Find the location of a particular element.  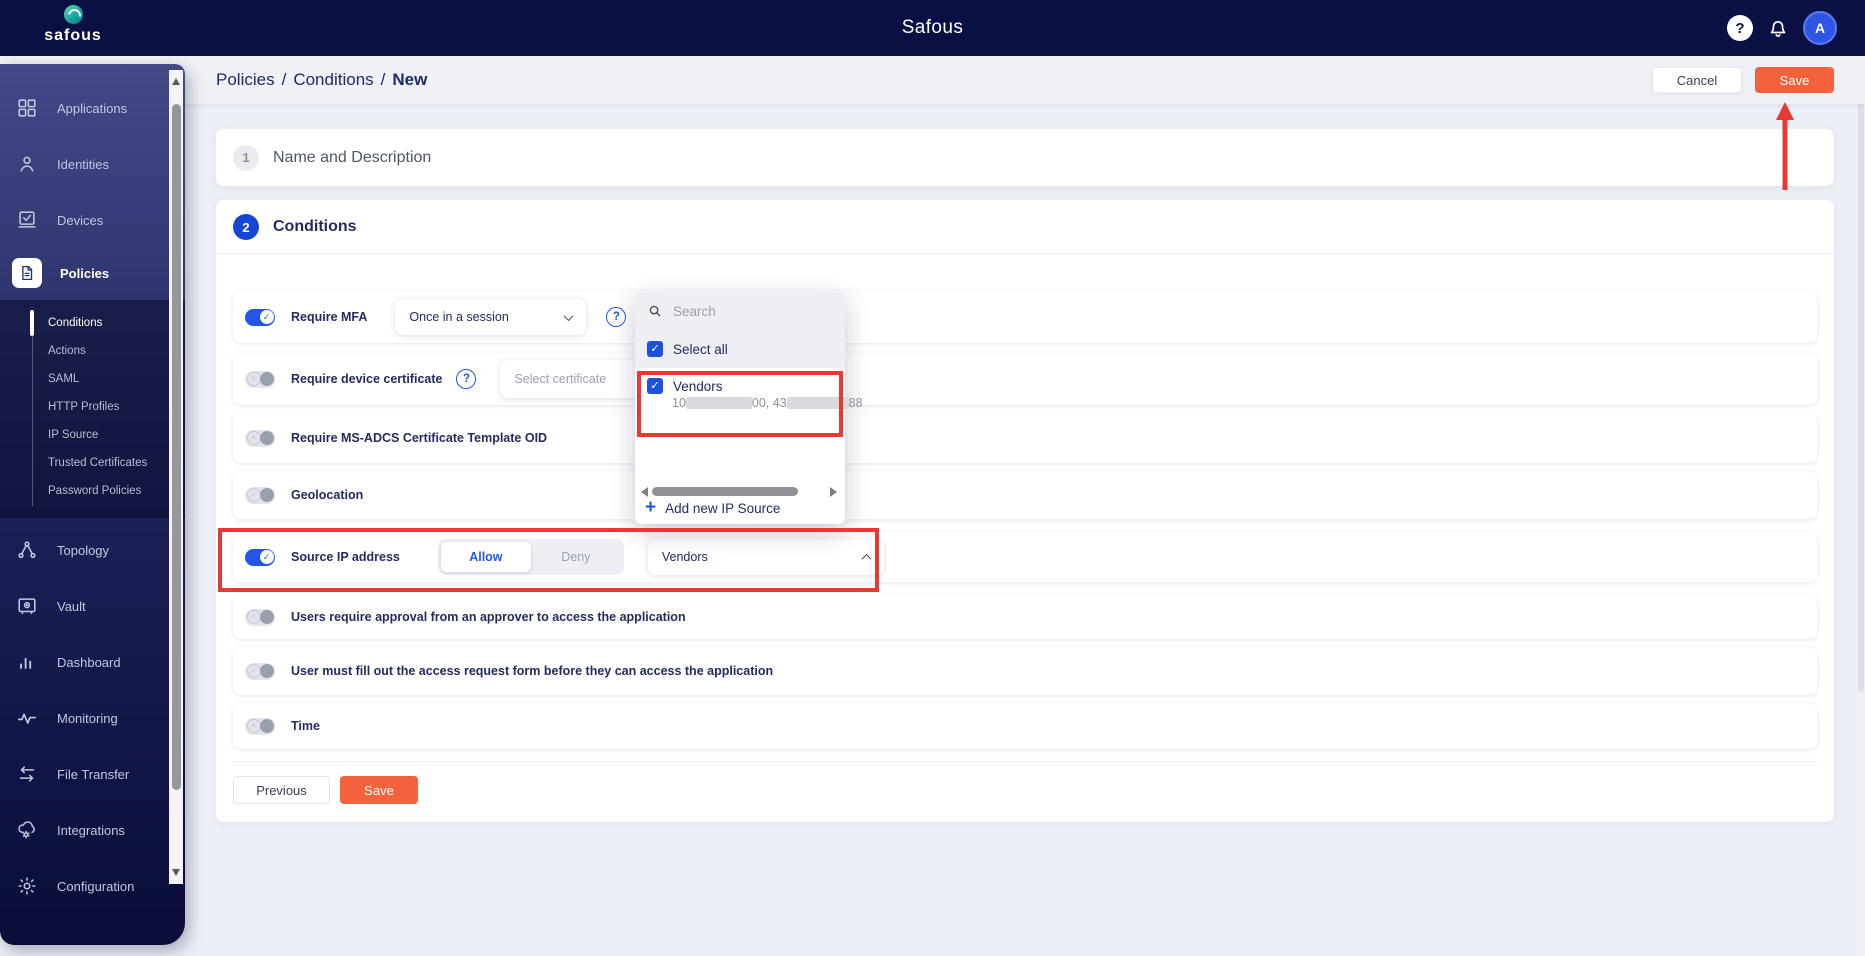

sidebar-item-identities: Identities is located at coordinates (84, 164).